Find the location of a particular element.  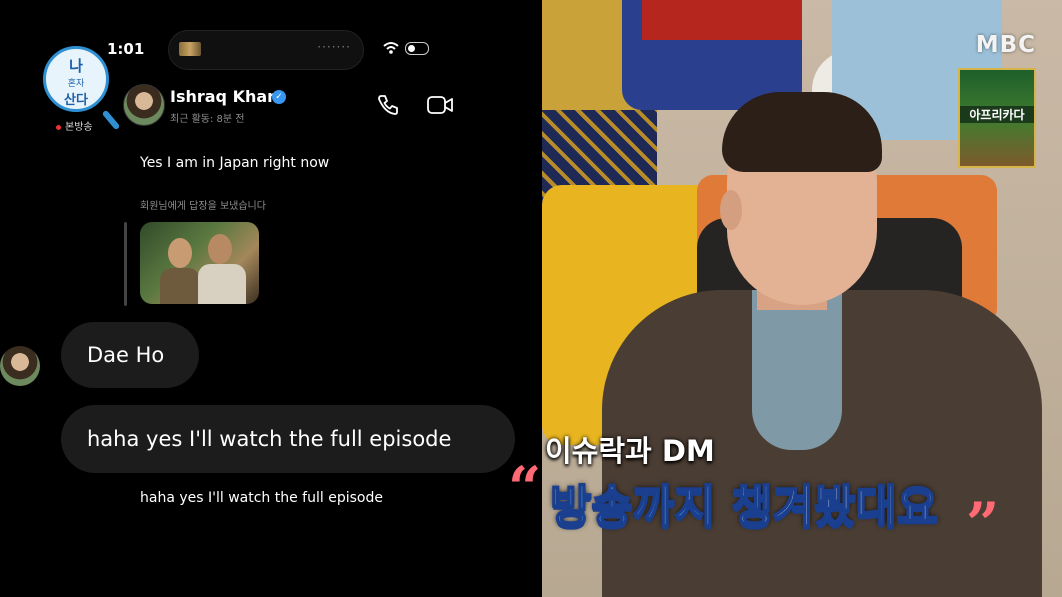

caption-main: 방송까지 챙겨봤대요 is located at coordinates (744, 502).